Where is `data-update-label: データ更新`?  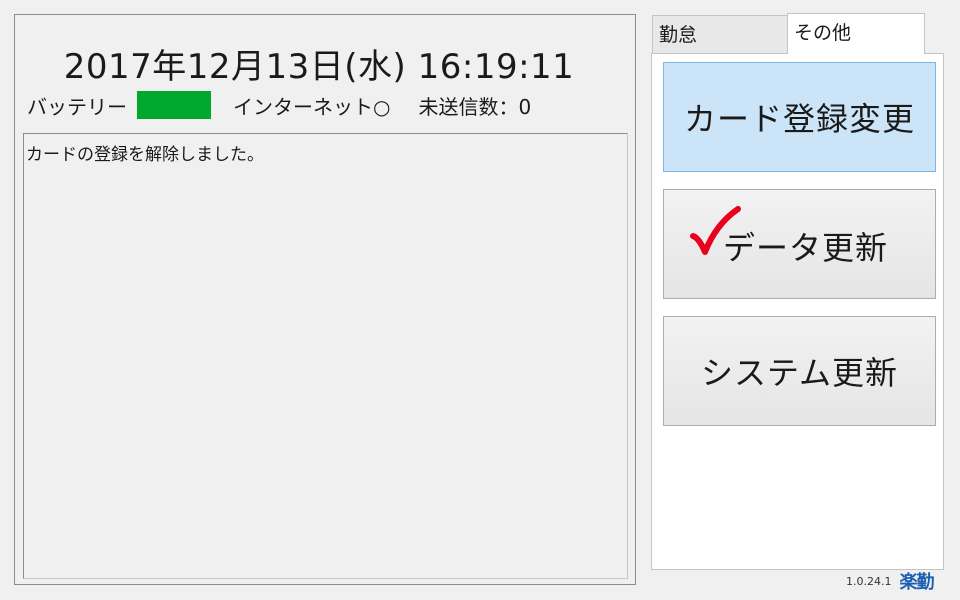 data-update-label: データ更新 is located at coordinates (805, 248).